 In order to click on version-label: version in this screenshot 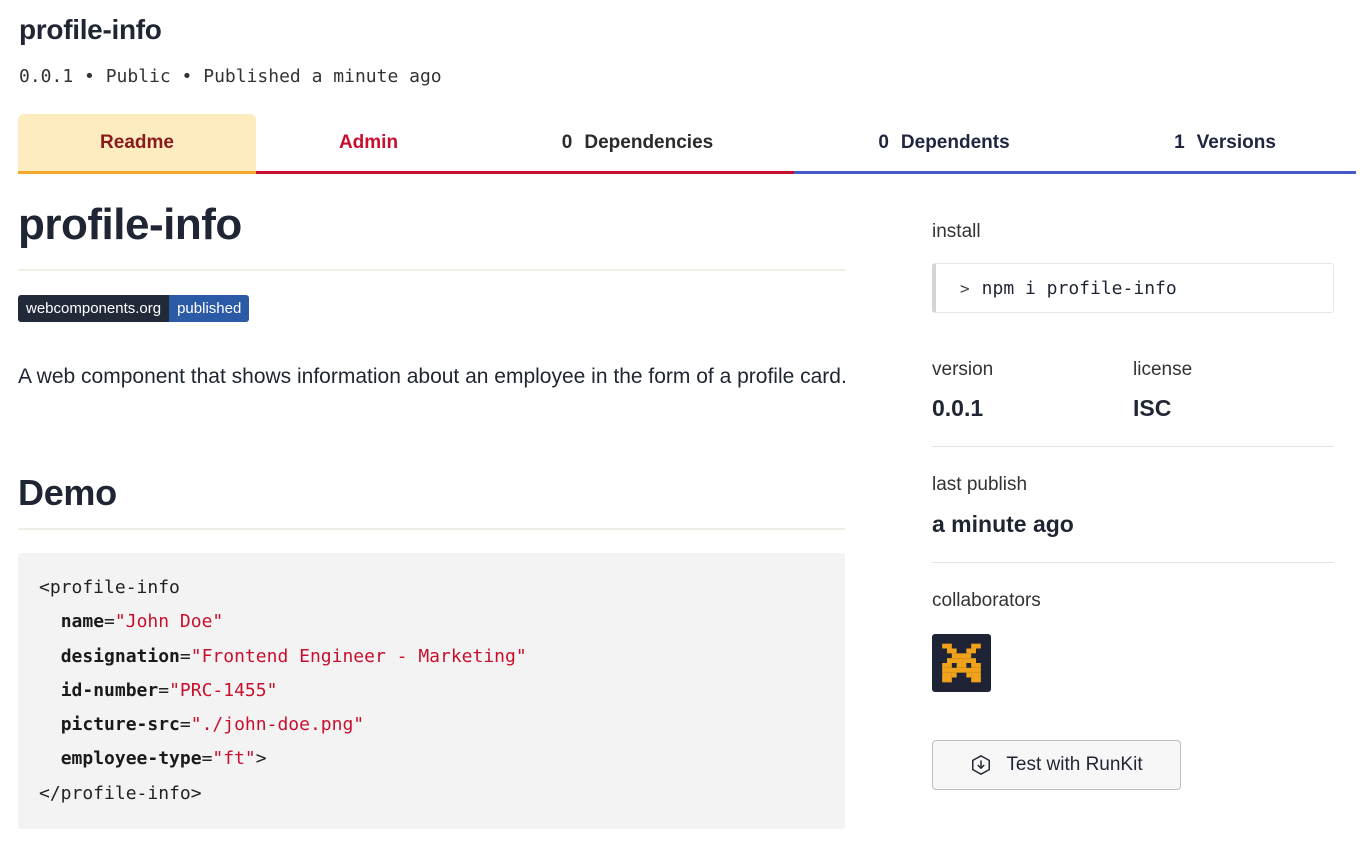, I will do `click(963, 369)`.